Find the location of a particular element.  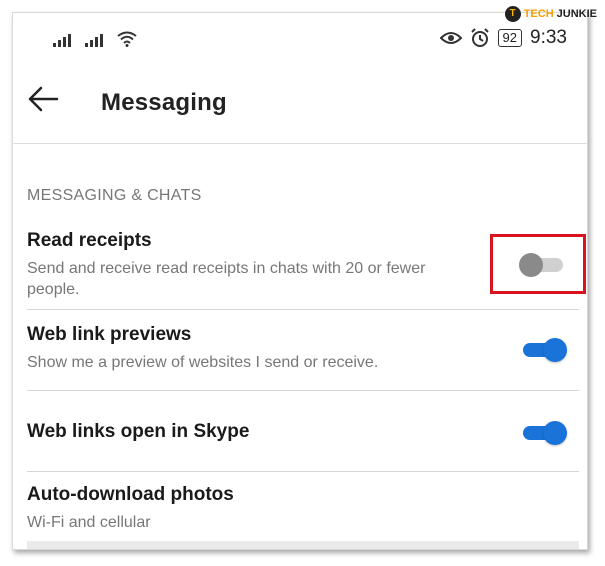

clock: 9:33 is located at coordinates (548, 37).